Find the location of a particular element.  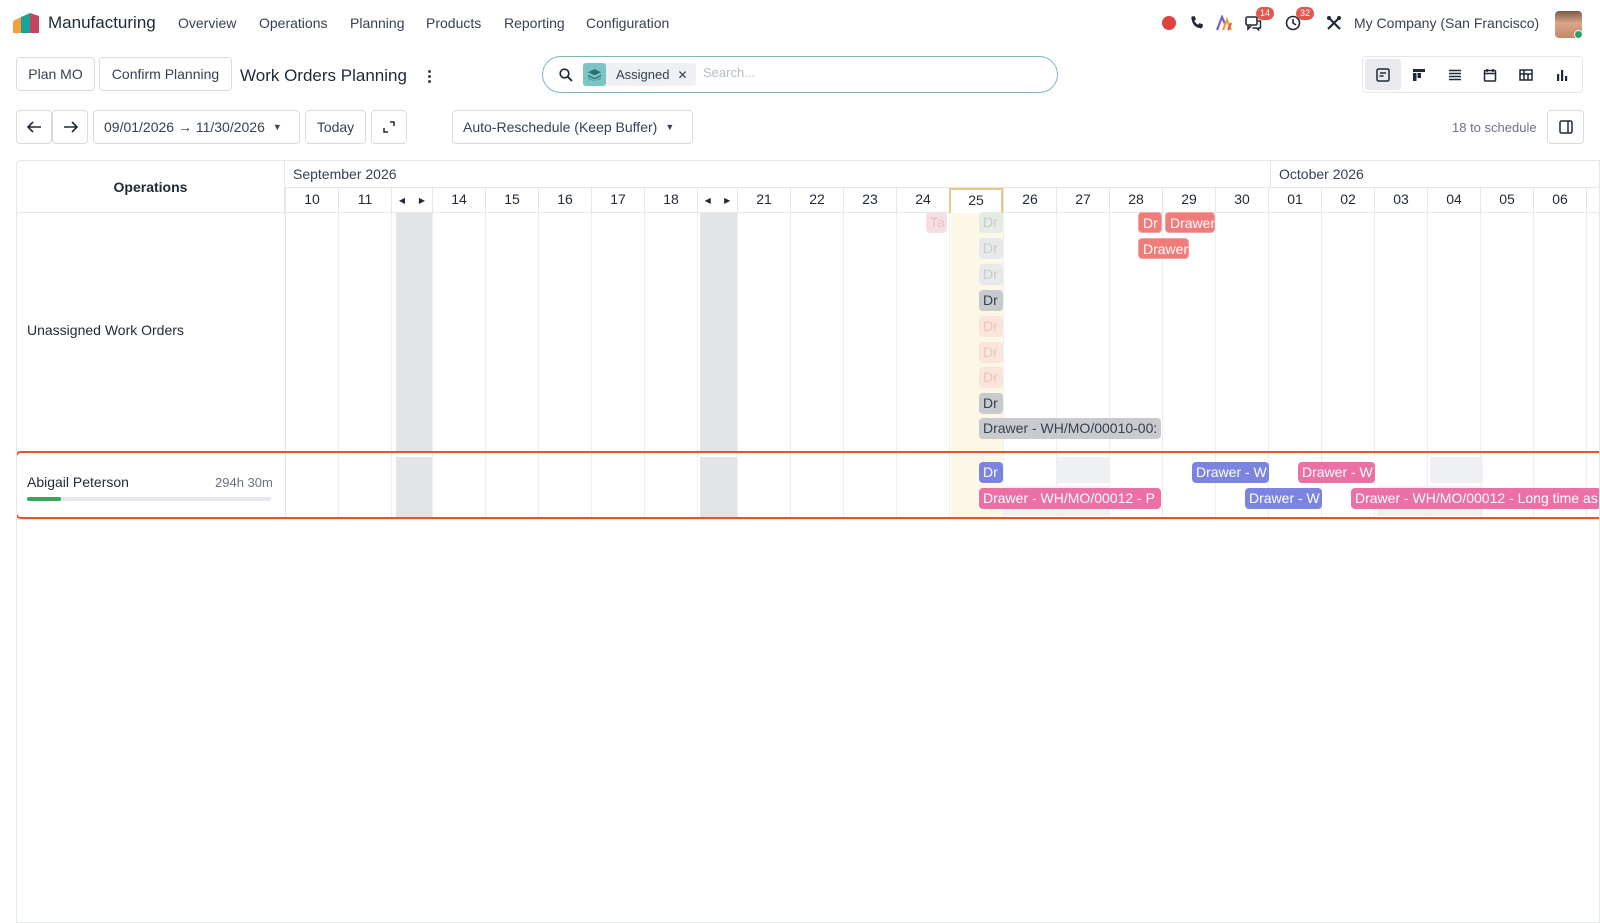

month-header: October 2026 is located at coordinates (1321, 174).